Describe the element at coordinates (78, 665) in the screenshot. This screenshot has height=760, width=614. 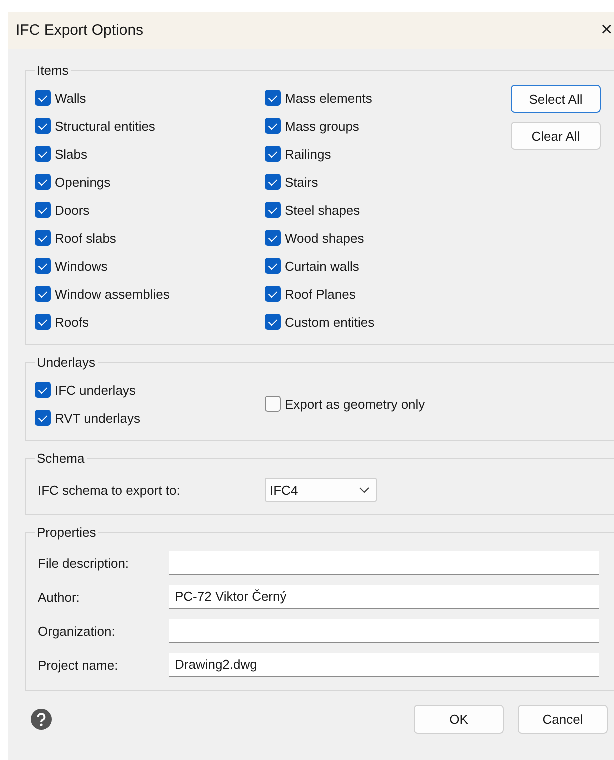
I see `field-label: Project name:` at that location.